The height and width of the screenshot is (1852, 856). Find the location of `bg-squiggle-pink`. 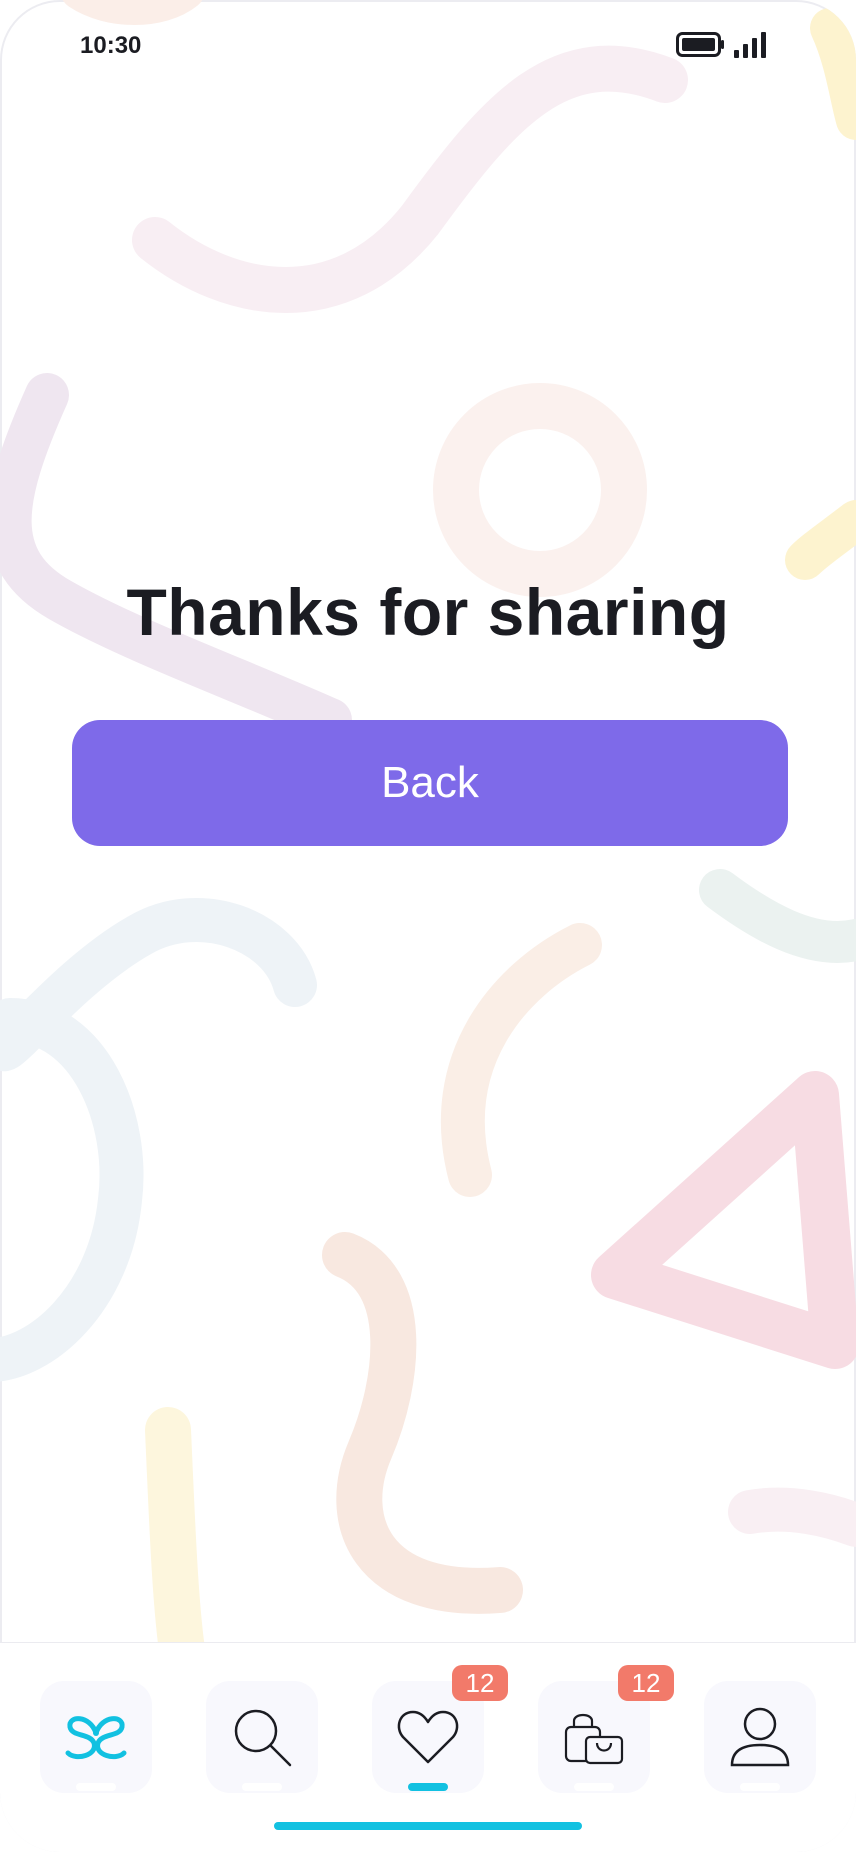

bg-squiggle-pink is located at coordinates (410, 179).